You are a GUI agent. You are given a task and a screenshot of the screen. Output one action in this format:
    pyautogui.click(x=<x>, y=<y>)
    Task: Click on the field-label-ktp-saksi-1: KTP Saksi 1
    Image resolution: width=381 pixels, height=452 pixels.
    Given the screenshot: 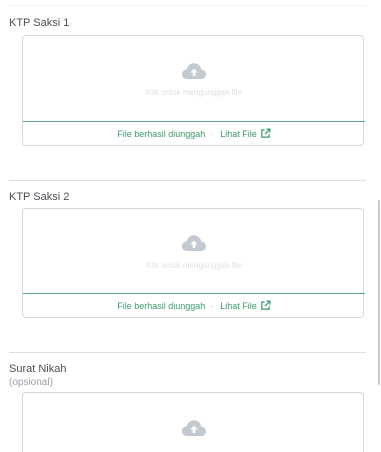 What is the action you would take?
    pyautogui.click(x=39, y=23)
    